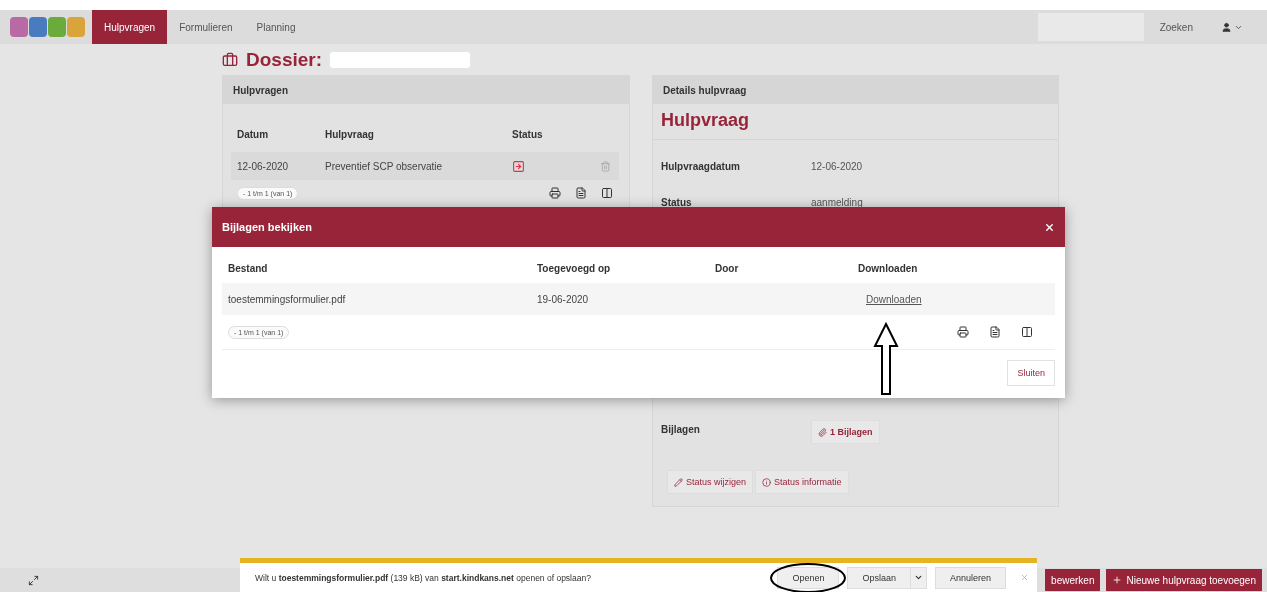  What do you see at coordinates (837, 166) in the screenshot?
I see `field-value: 12-06-2020` at bounding box center [837, 166].